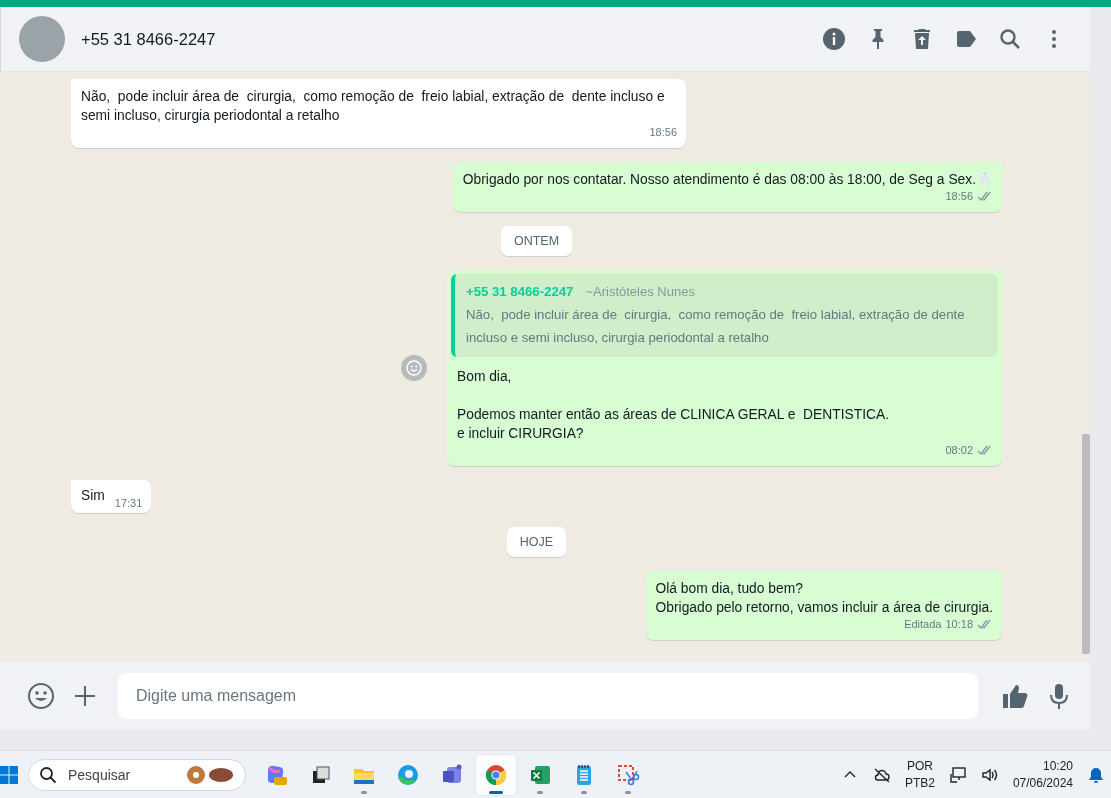 This screenshot has width=1111, height=798. What do you see at coordinates (536, 241) in the screenshot?
I see `date-separator: ONTEM` at bounding box center [536, 241].